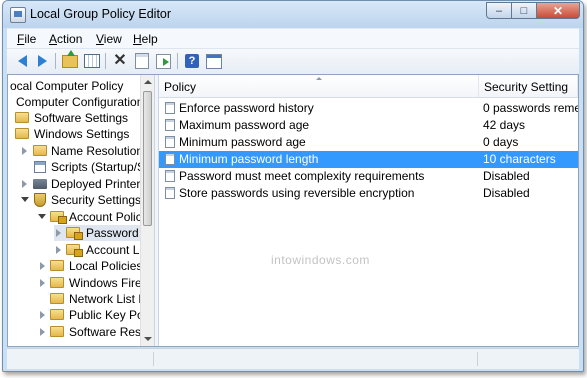  What do you see at coordinates (100, 39) in the screenshot?
I see `menu-view-accel: V` at bounding box center [100, 39].